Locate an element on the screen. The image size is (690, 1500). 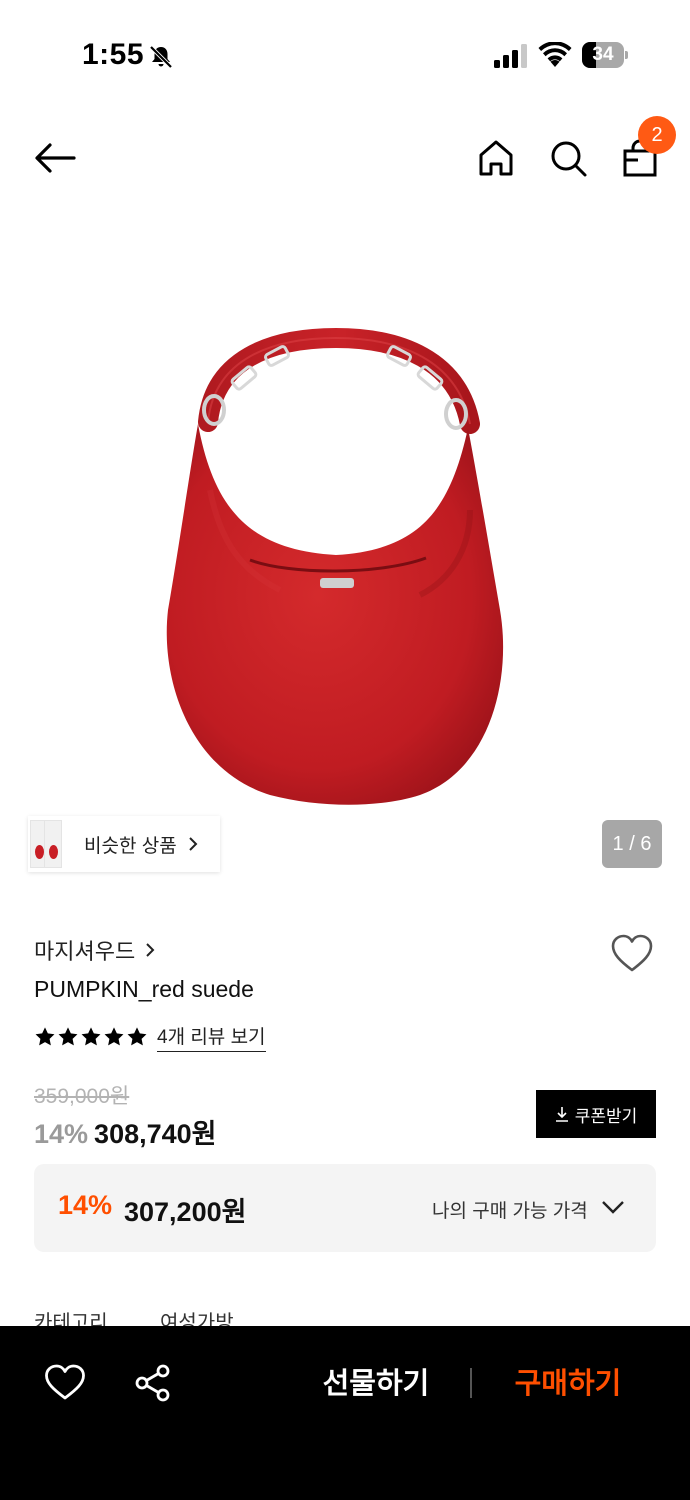
price-row: 14% 308,740원 is located at coordinates (125, 1131).